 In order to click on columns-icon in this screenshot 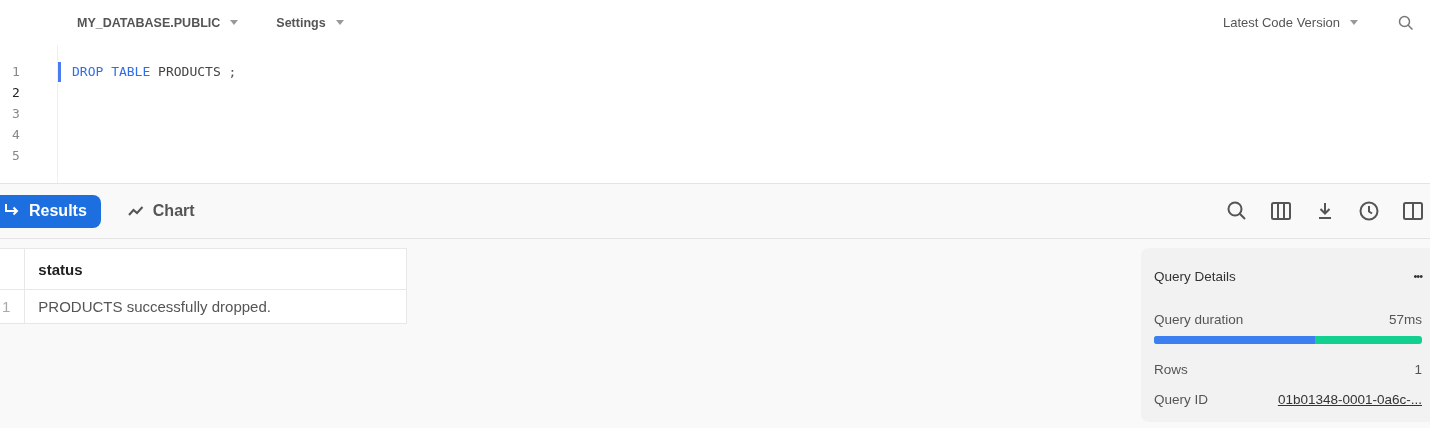, I will do `click(1281, 211)`.